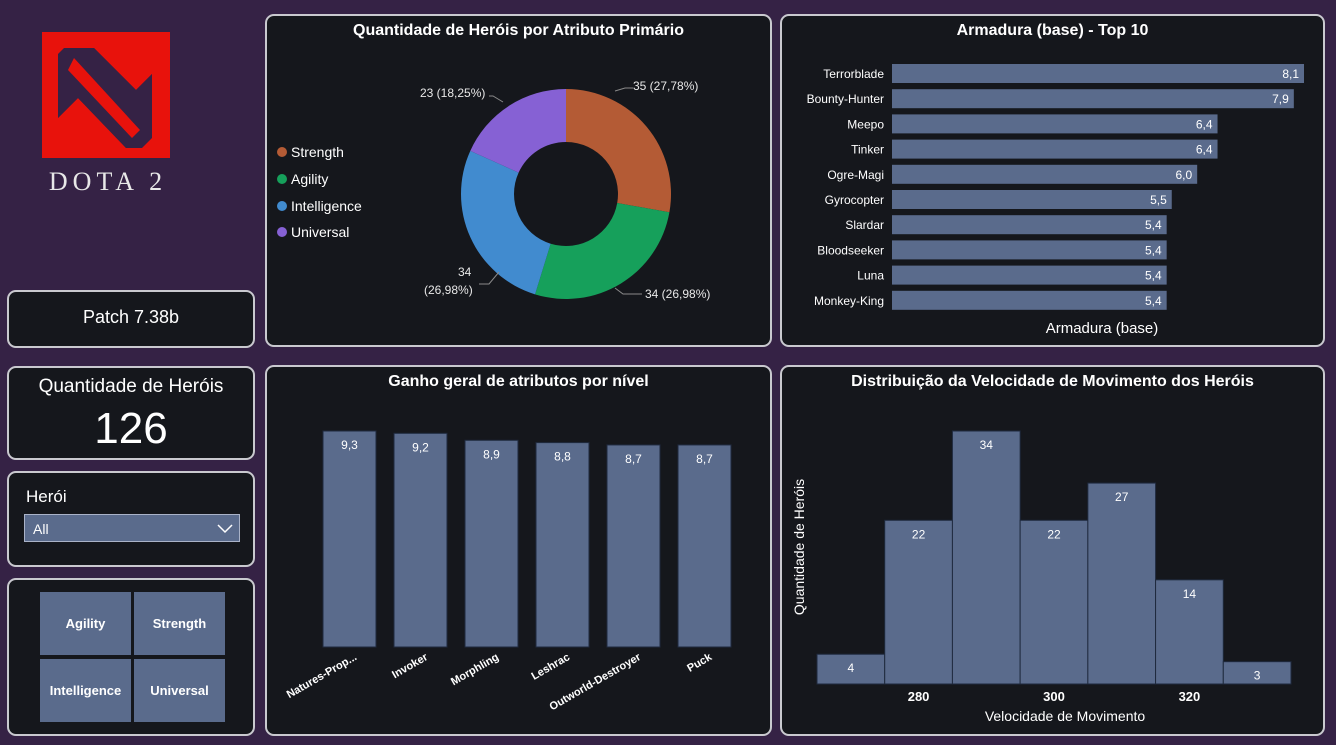 The height and width of the screenshot is (745, 1336). What do you see at coordinates (46, 496) in the screenshot?
I see `hero-filter-label: Herói` at bounding box center [46, 496].